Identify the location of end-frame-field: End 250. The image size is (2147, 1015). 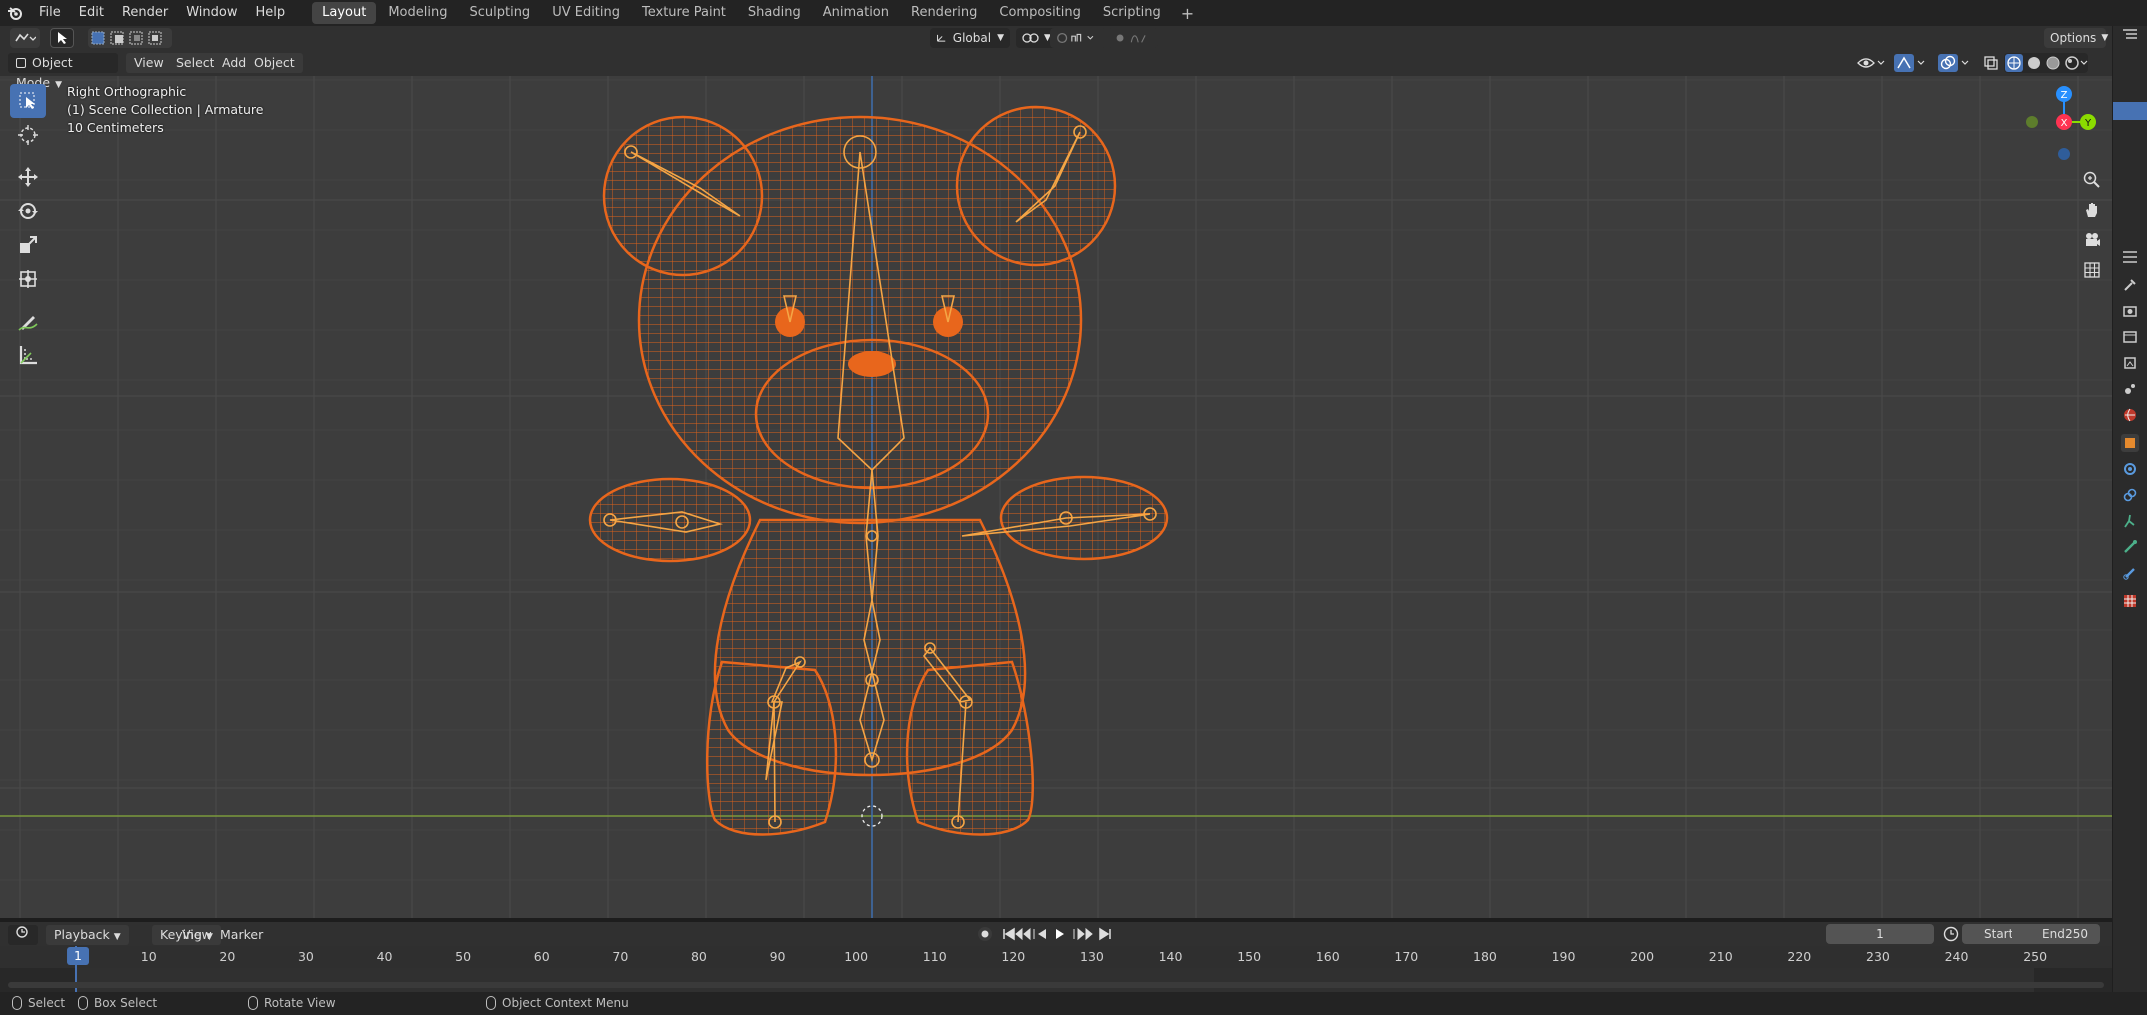
(2056, 934).